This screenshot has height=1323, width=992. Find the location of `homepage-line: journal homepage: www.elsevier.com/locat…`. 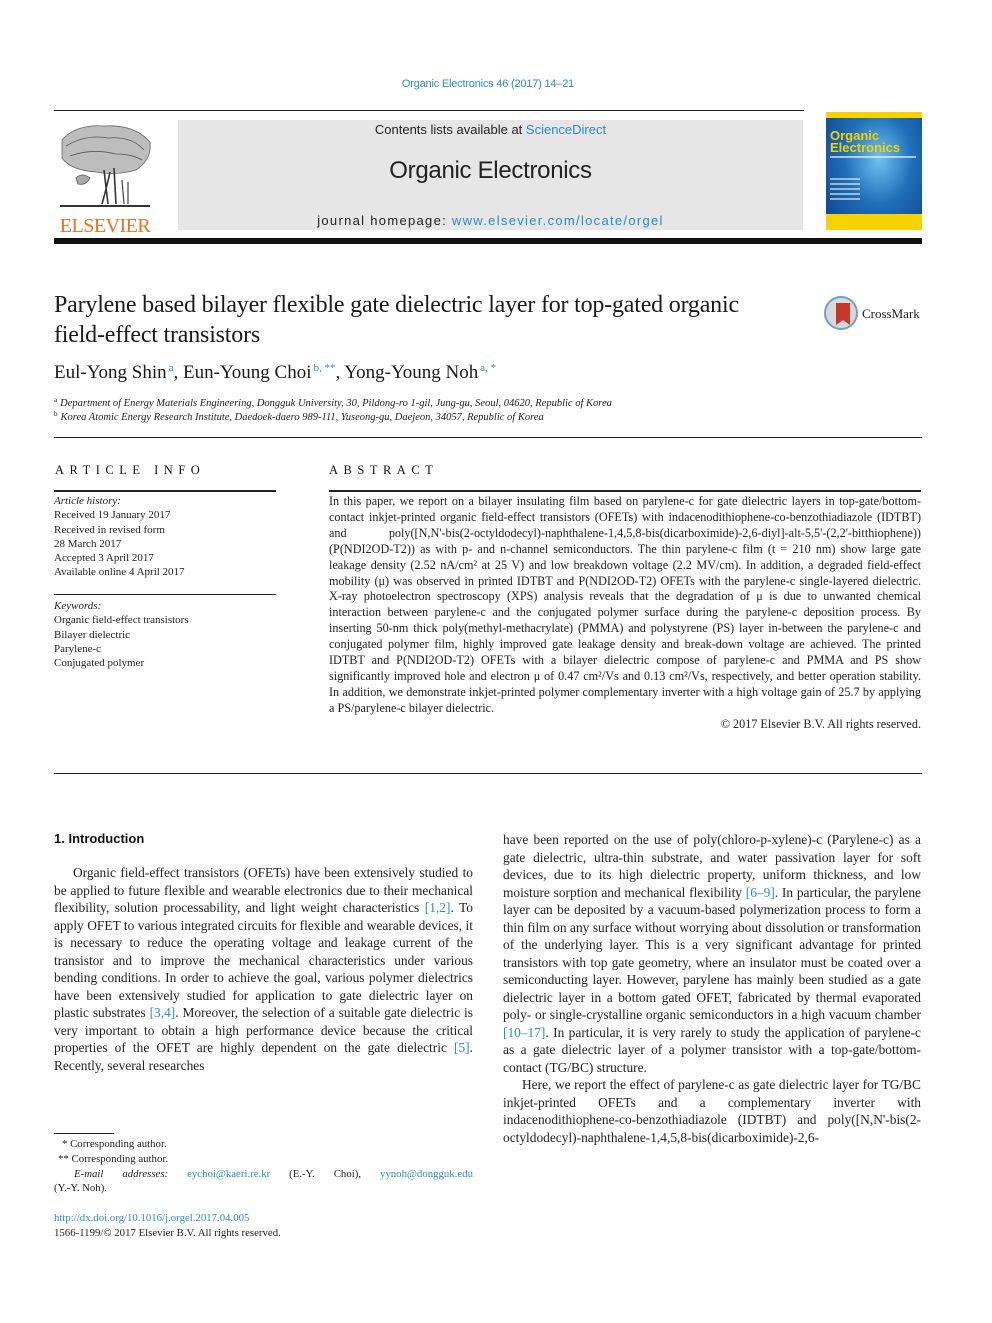

homepage-line: journal homepage: www.elsevier.com/locat… is located at coordinates (490, 220).